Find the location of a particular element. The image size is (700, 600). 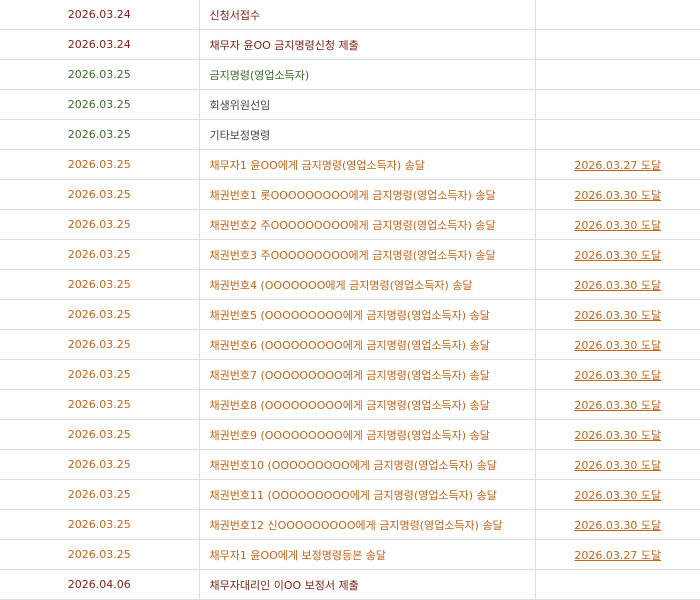

row-content: 채권번호7 (OOOOOOOOO에게 금지명령(영업소득자) 송달 is located at coordinates (366, 374).